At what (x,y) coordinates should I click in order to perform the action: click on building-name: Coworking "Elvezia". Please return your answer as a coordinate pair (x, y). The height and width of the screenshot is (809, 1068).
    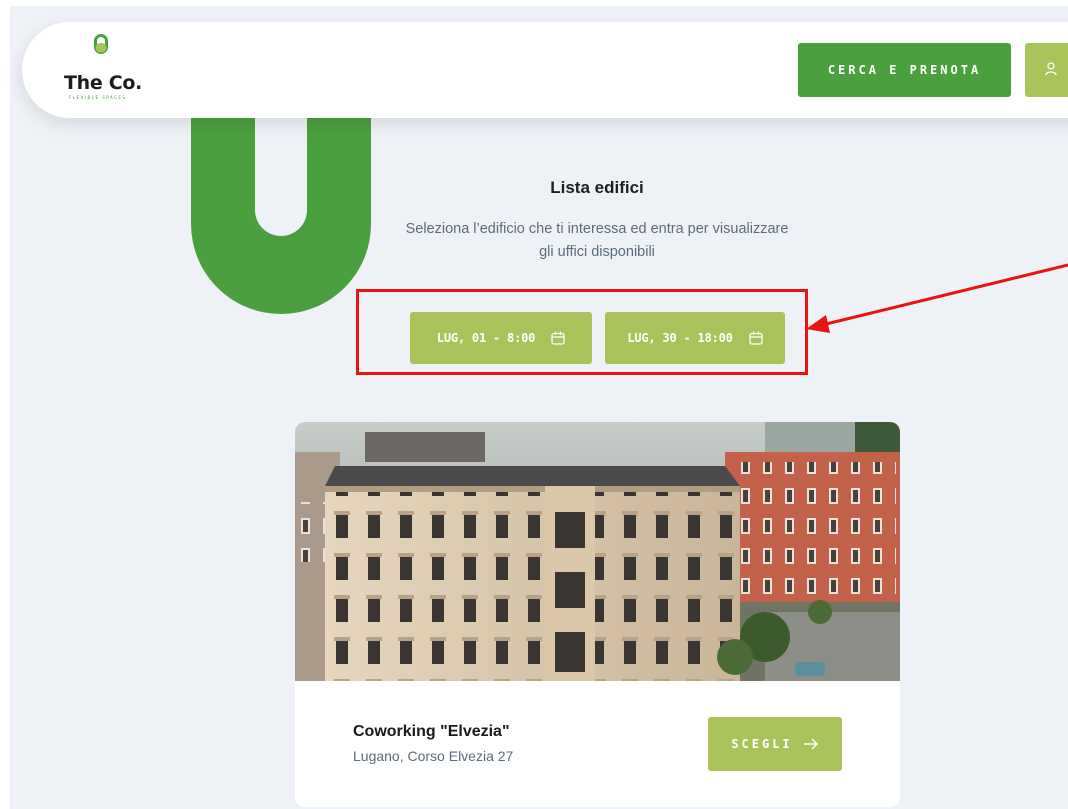
    Looking at the image, I should click on (431, 731).